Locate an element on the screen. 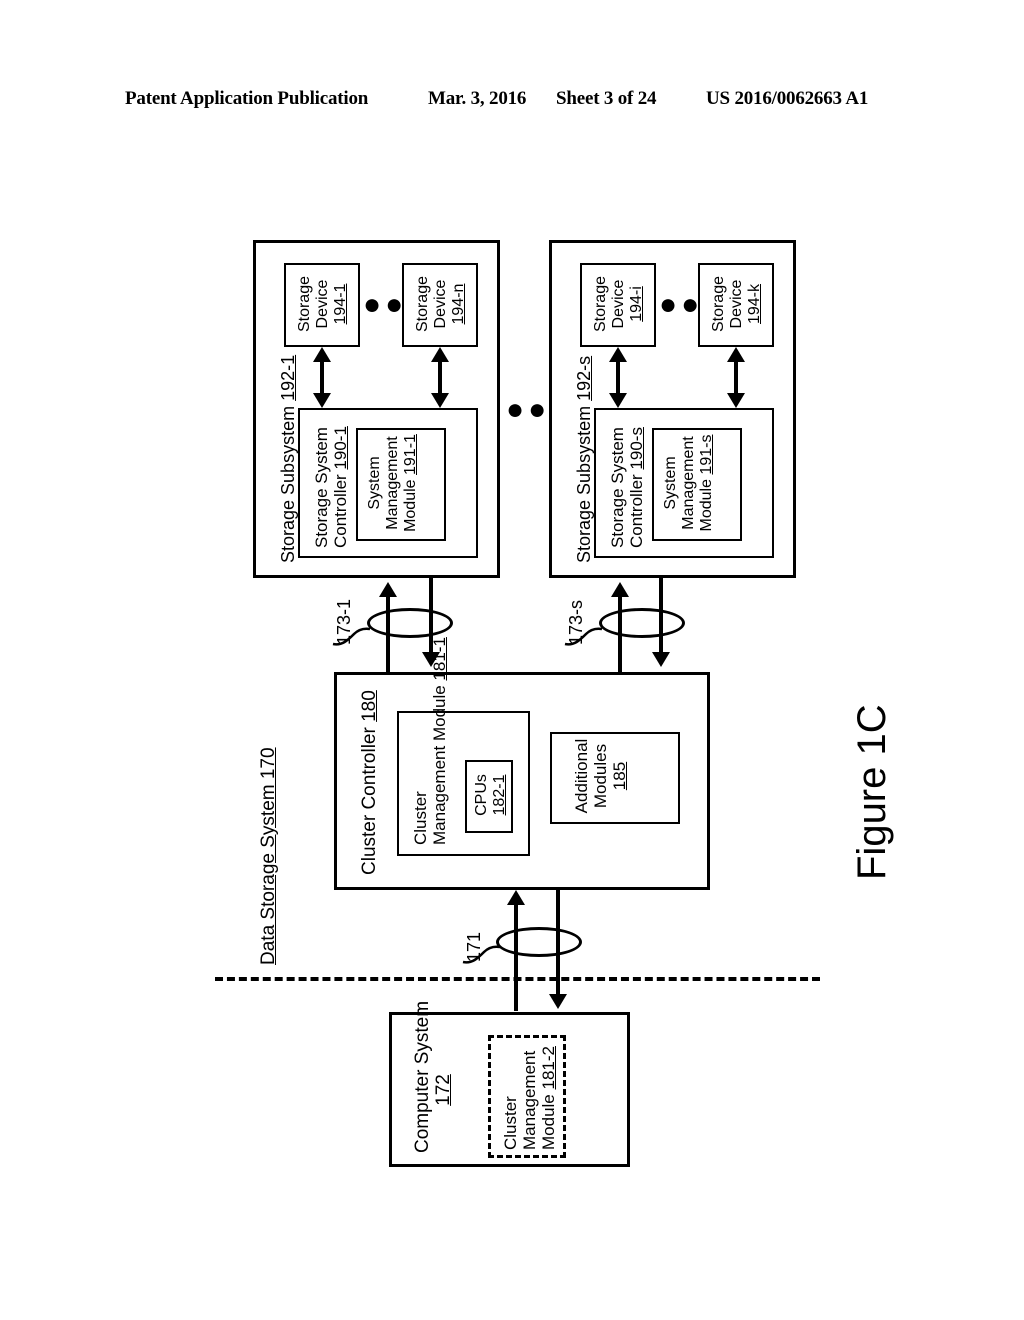 This screenshot has height=1320, width=1024. additional-modules-185: Additional Modules 185 is located at coordinates (615, 778).